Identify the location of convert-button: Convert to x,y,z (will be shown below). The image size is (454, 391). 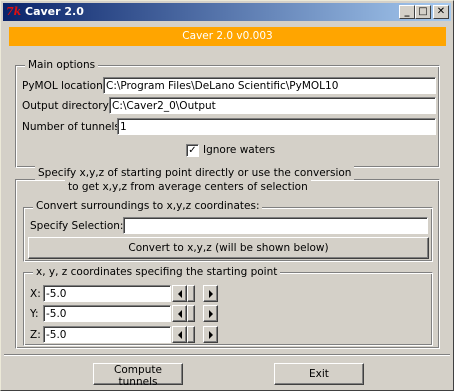
(228, 248).